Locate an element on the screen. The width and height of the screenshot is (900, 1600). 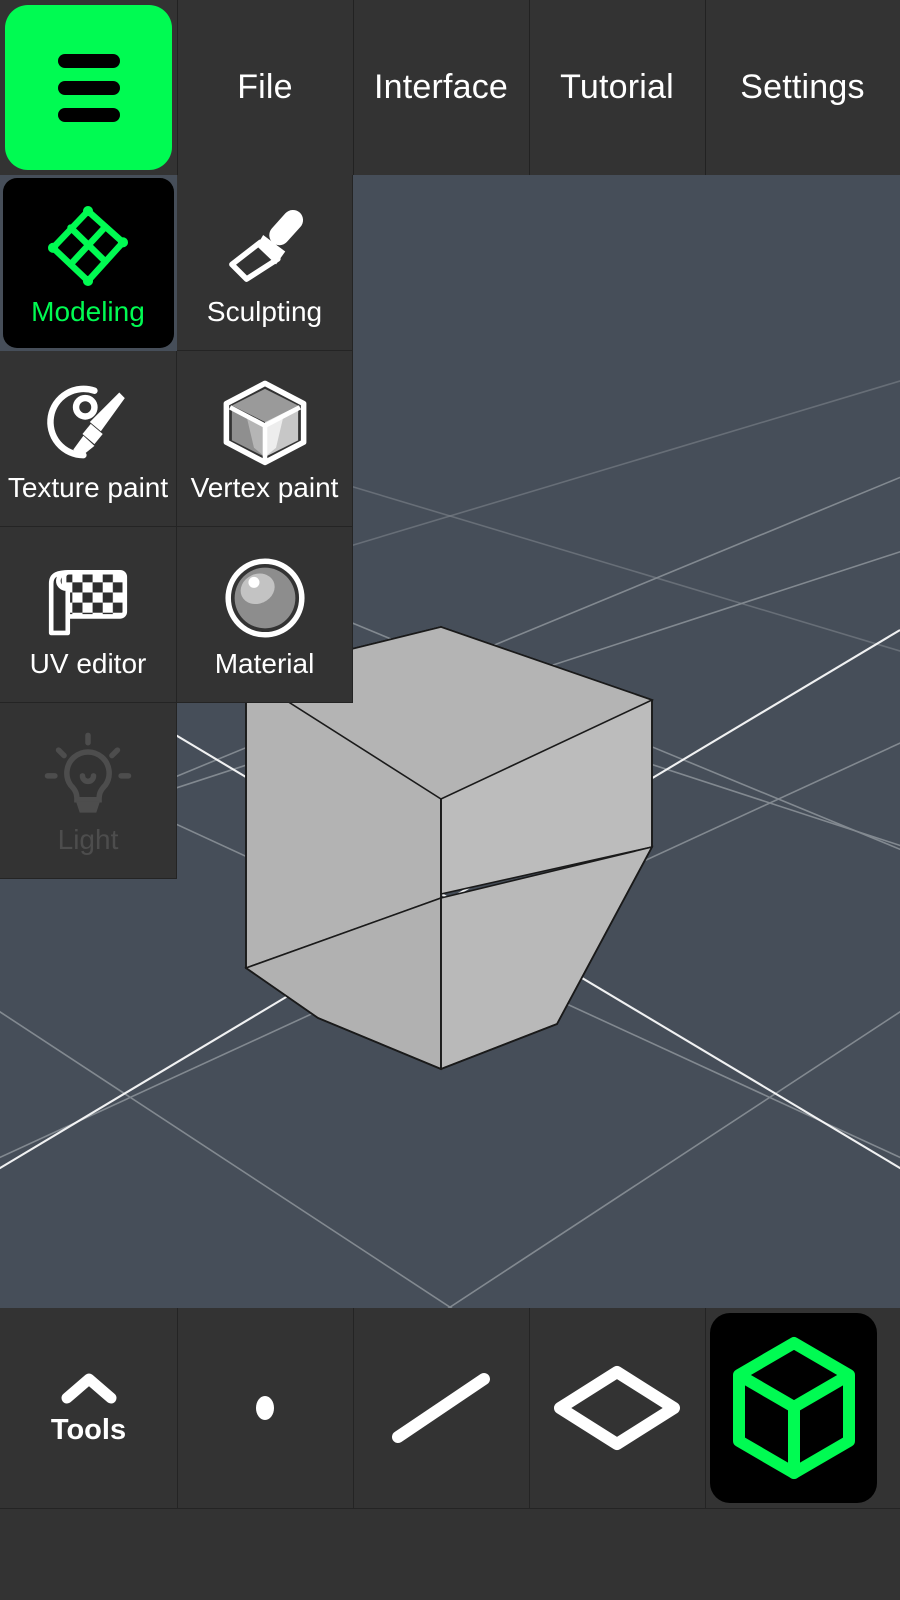
menu-item-file: File is located at coordinates (265, 87).